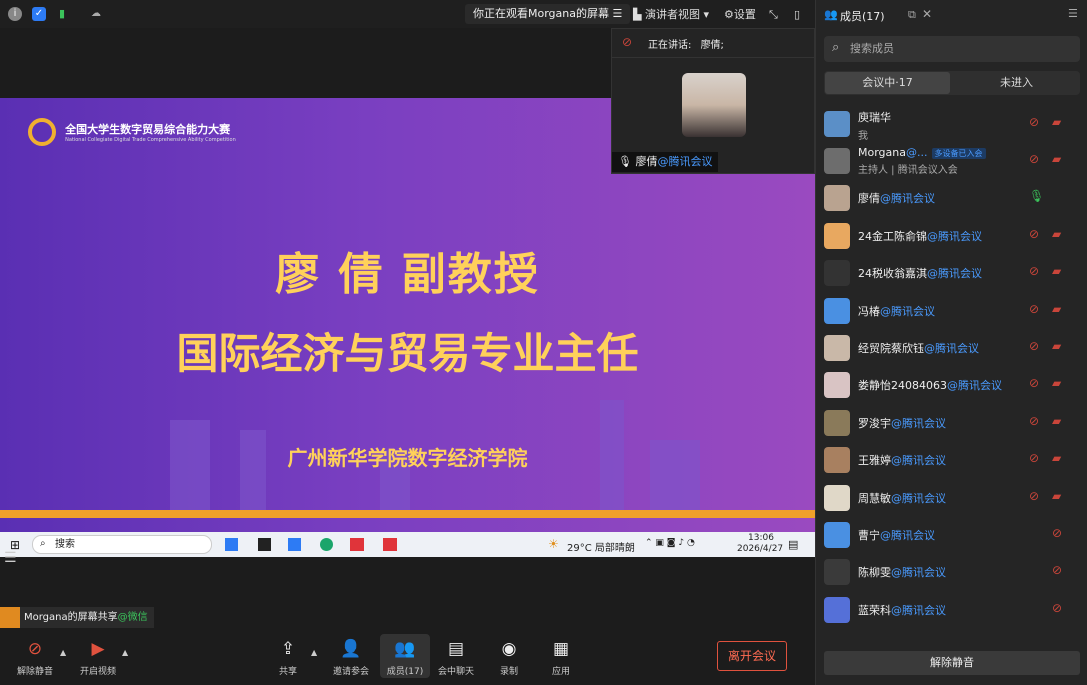  What do you see at coordinates (456, 657) in the screenshot?
I see `chat-button: ▤ 会中聊天` at bounding box center [456, 657].